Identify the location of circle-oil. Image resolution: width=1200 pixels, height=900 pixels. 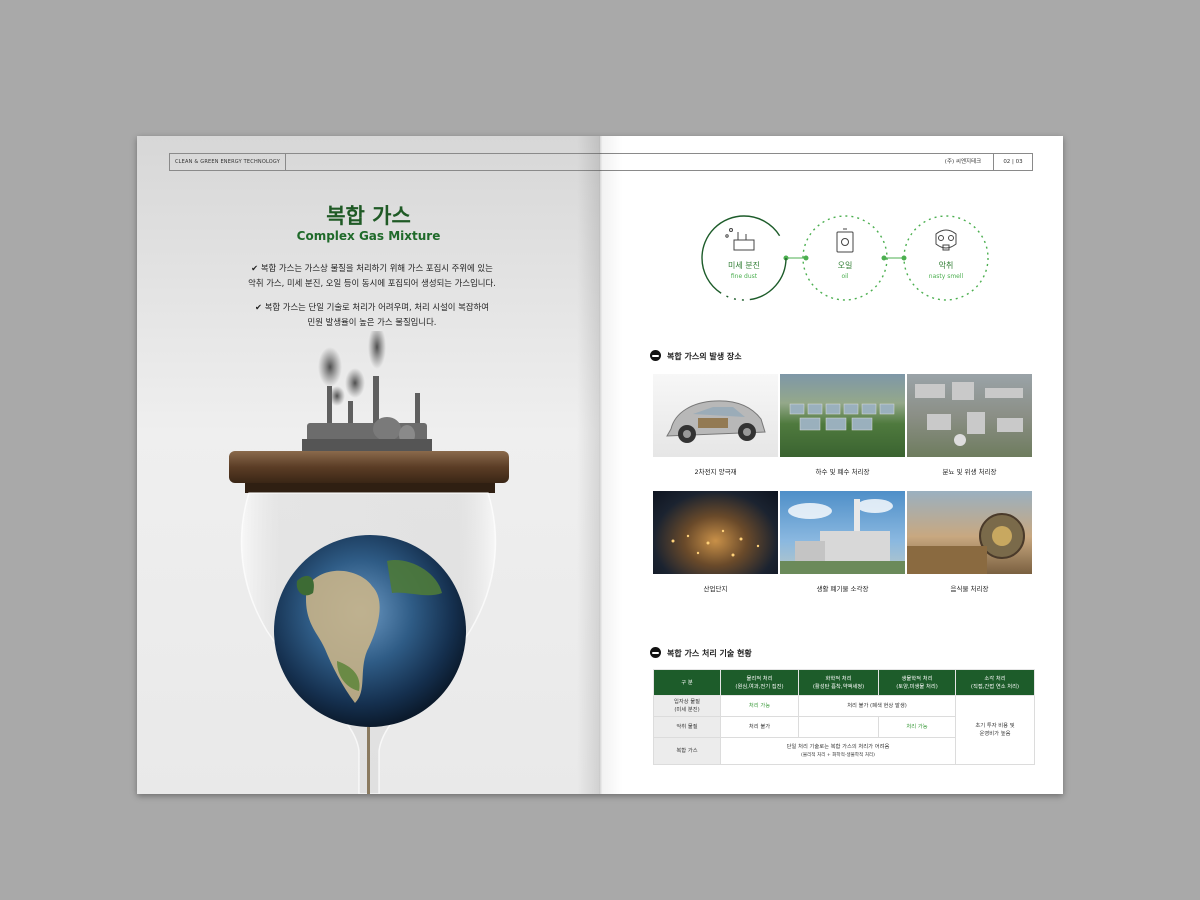
(845, 258).